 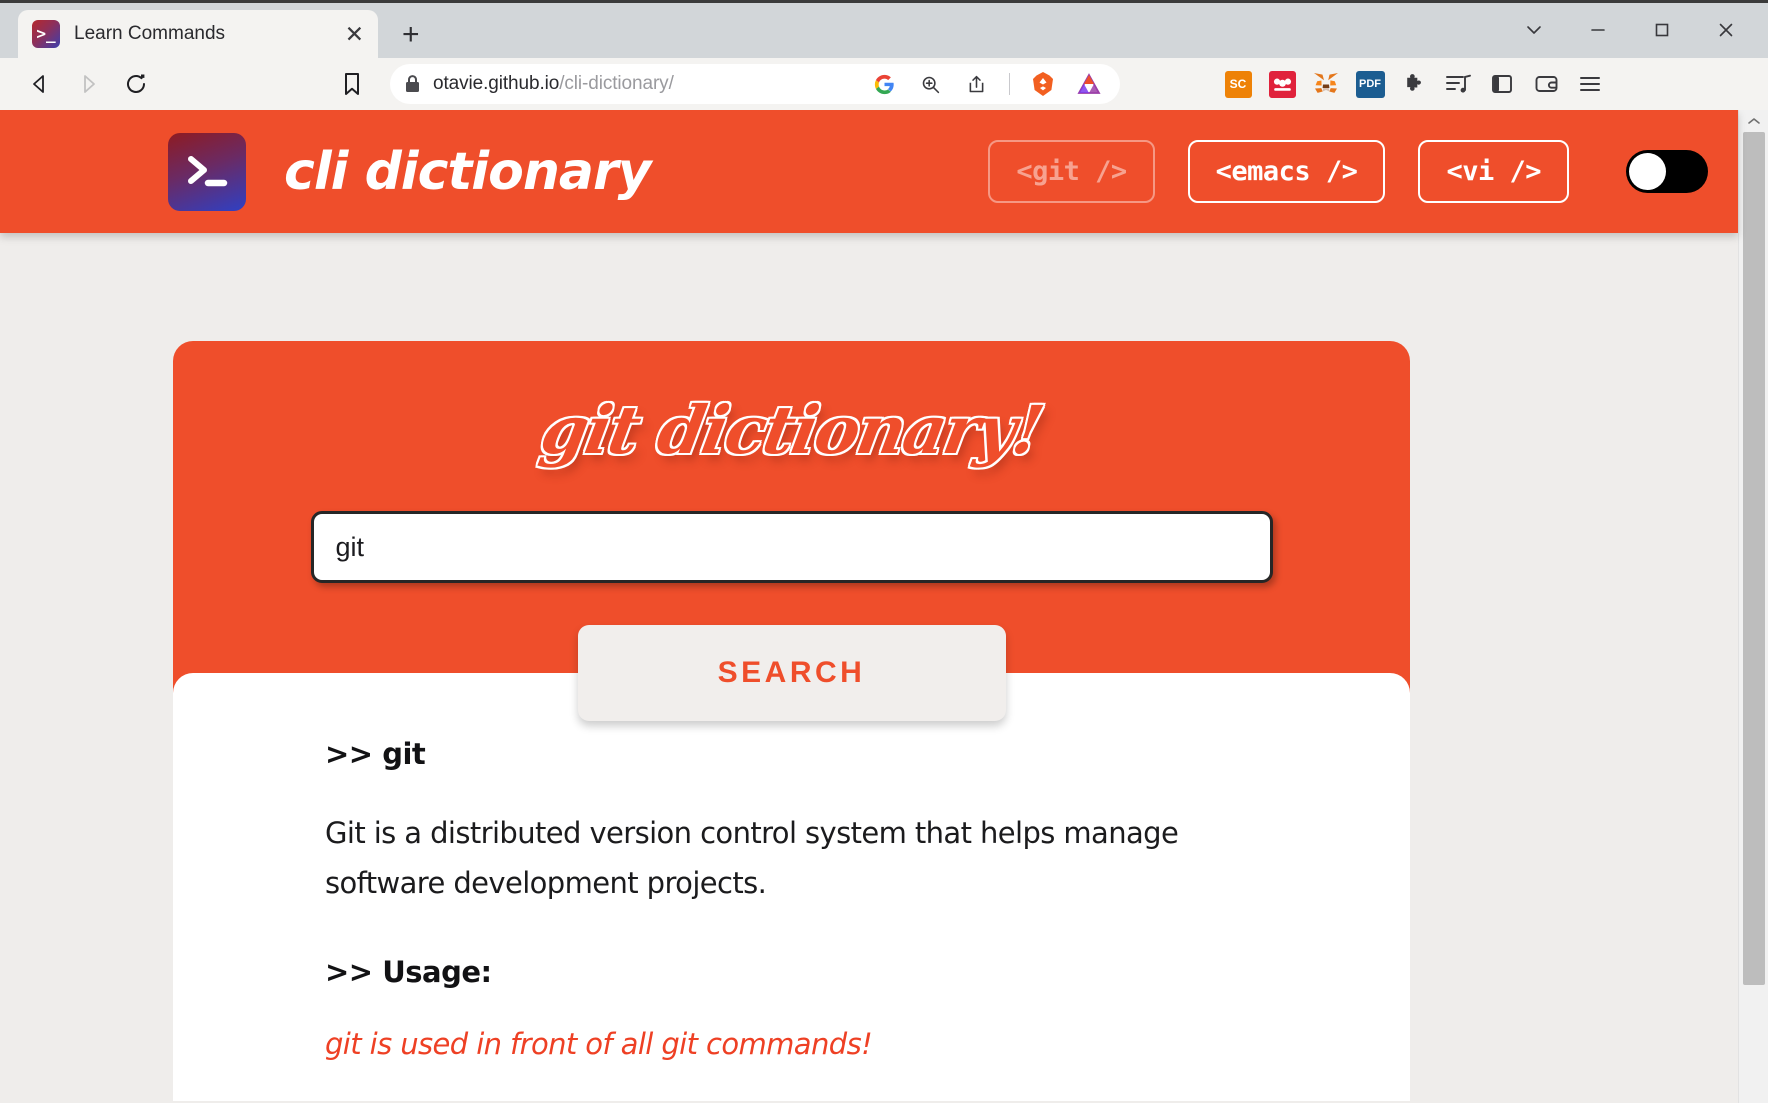 I want to click on bat-triangle-icon, so click(x=1089, y=84).